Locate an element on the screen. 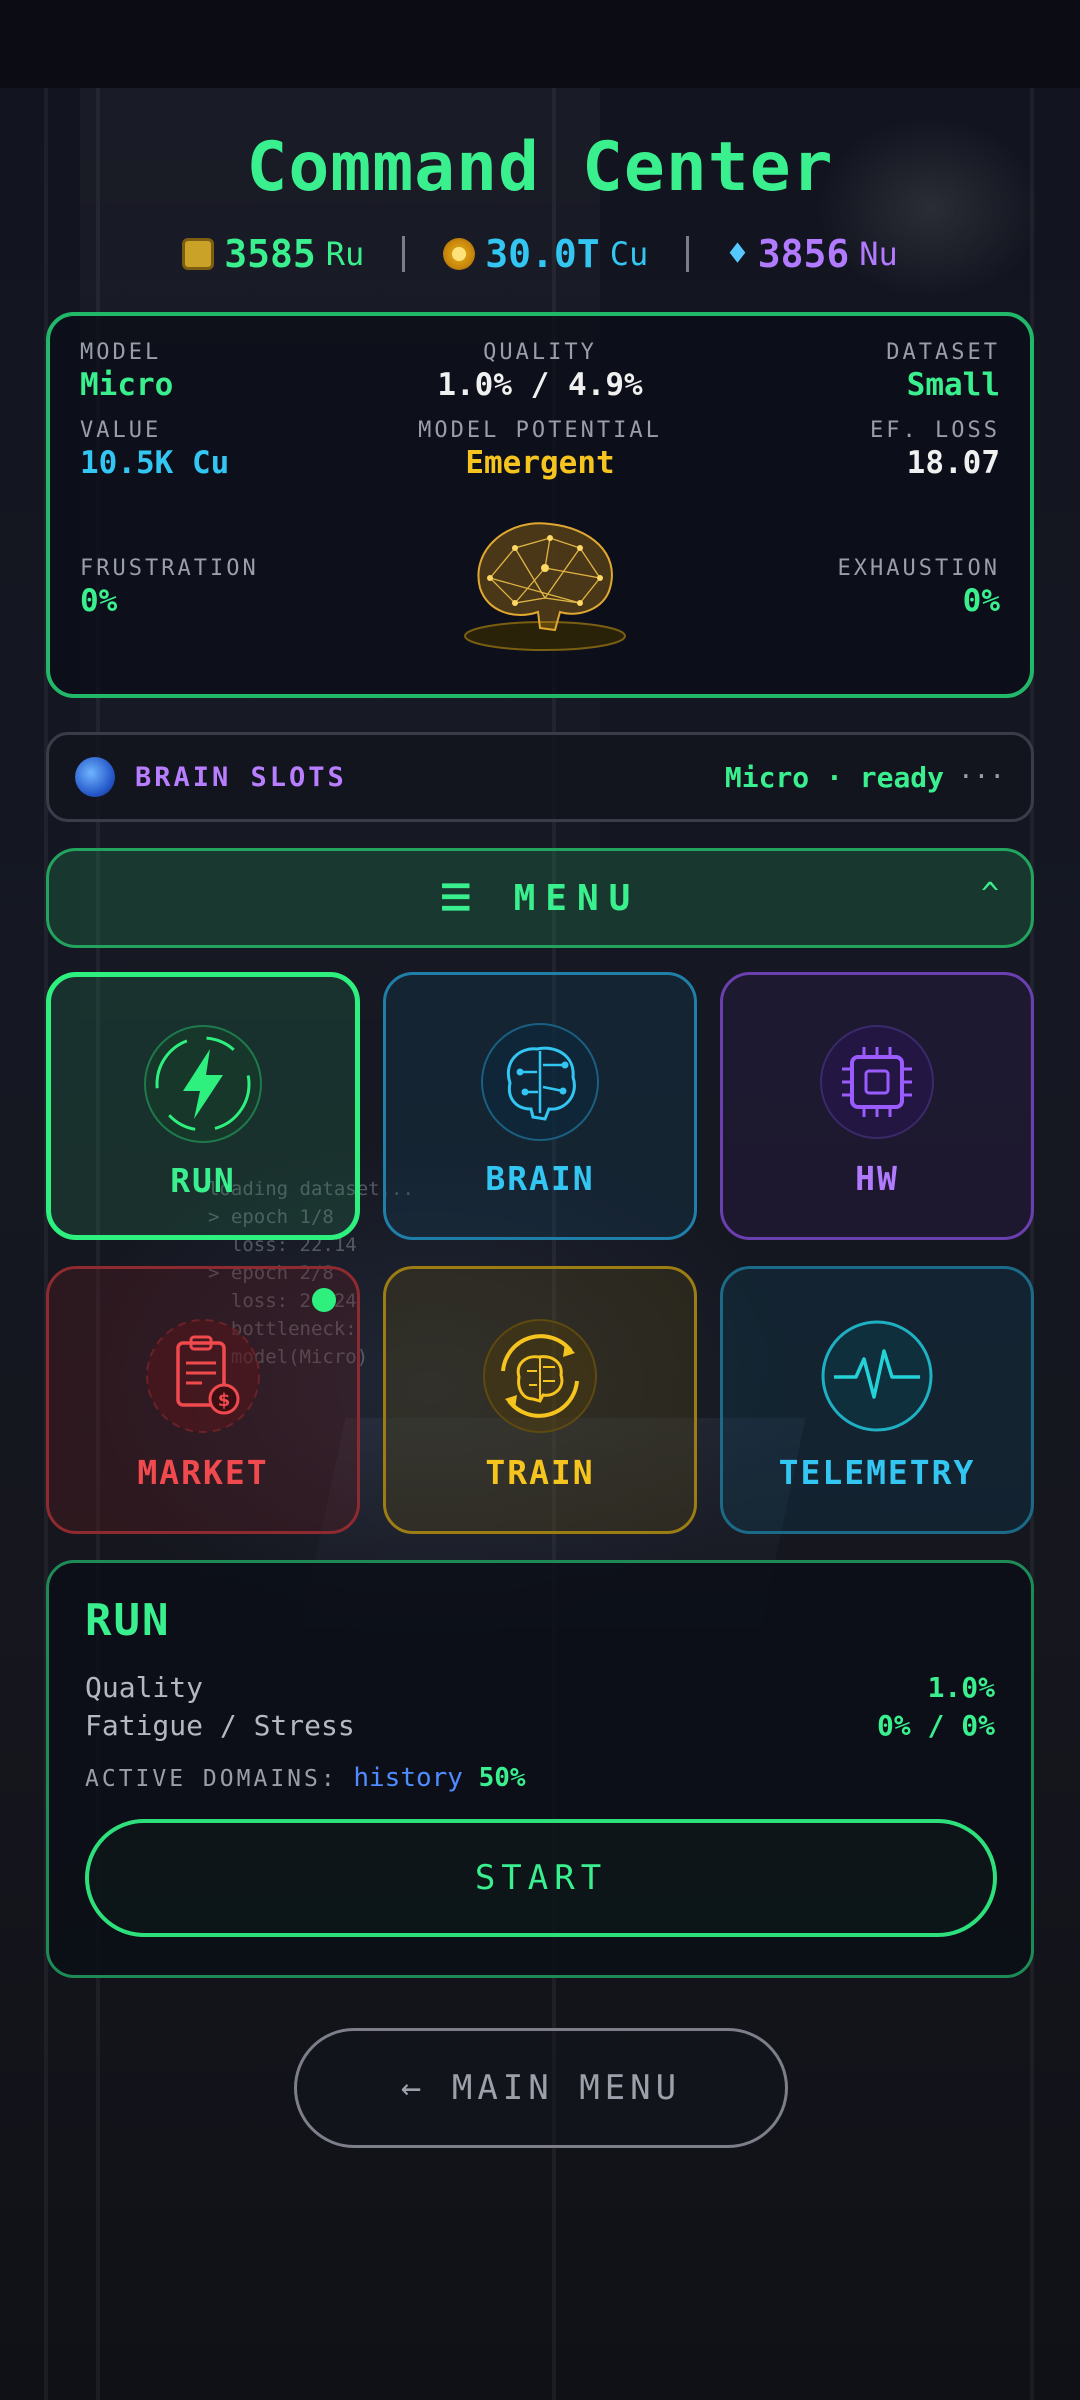  stat-ef-loss: EF. LOSS 18.07 is located at coordinates (935, 449).